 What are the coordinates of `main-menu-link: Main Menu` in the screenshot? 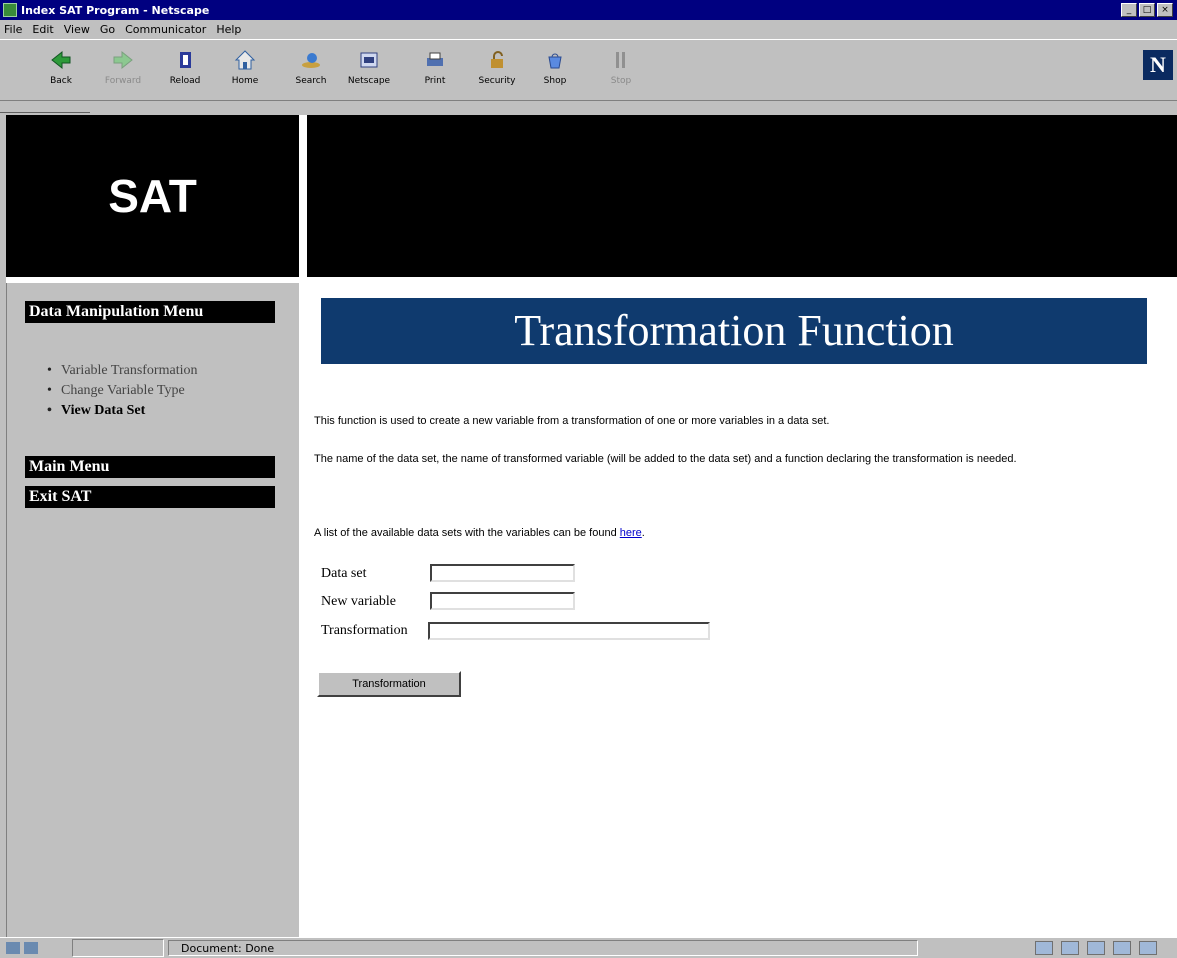 It's located at (150, 467).